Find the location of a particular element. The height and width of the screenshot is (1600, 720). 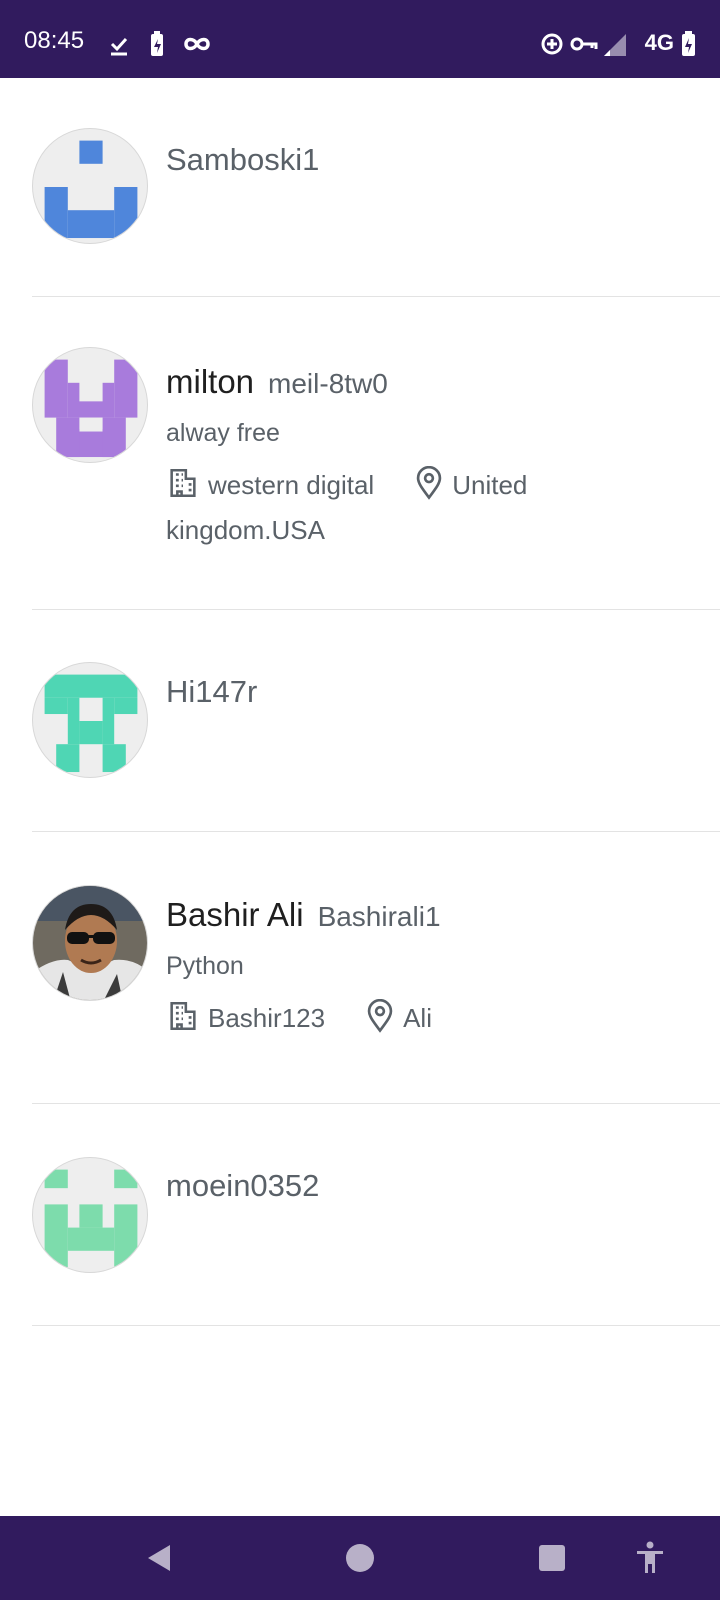

user-company: western digital is located at coordinates (291, 485).